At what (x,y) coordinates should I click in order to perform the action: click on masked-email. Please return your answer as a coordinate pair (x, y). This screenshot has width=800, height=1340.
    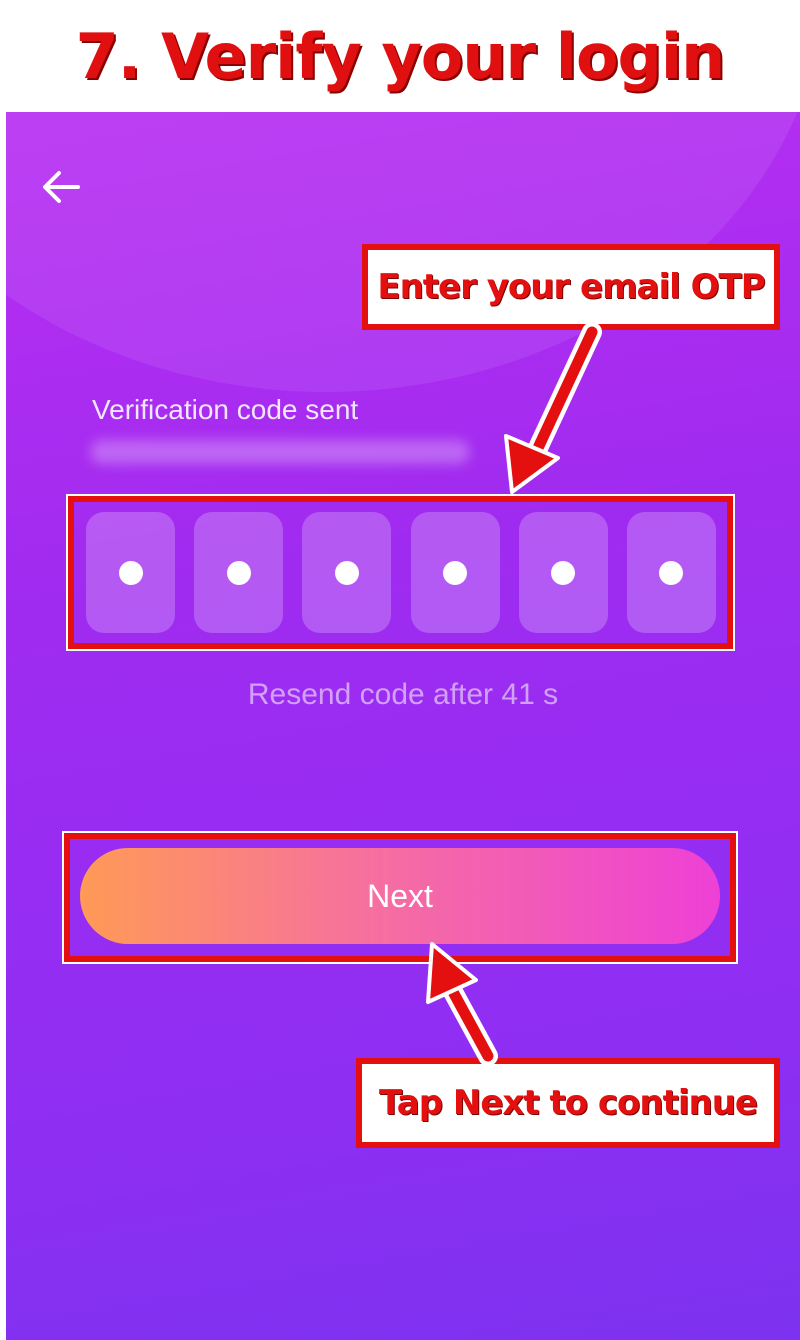
    Looking at the image, I should click on (280, 452).